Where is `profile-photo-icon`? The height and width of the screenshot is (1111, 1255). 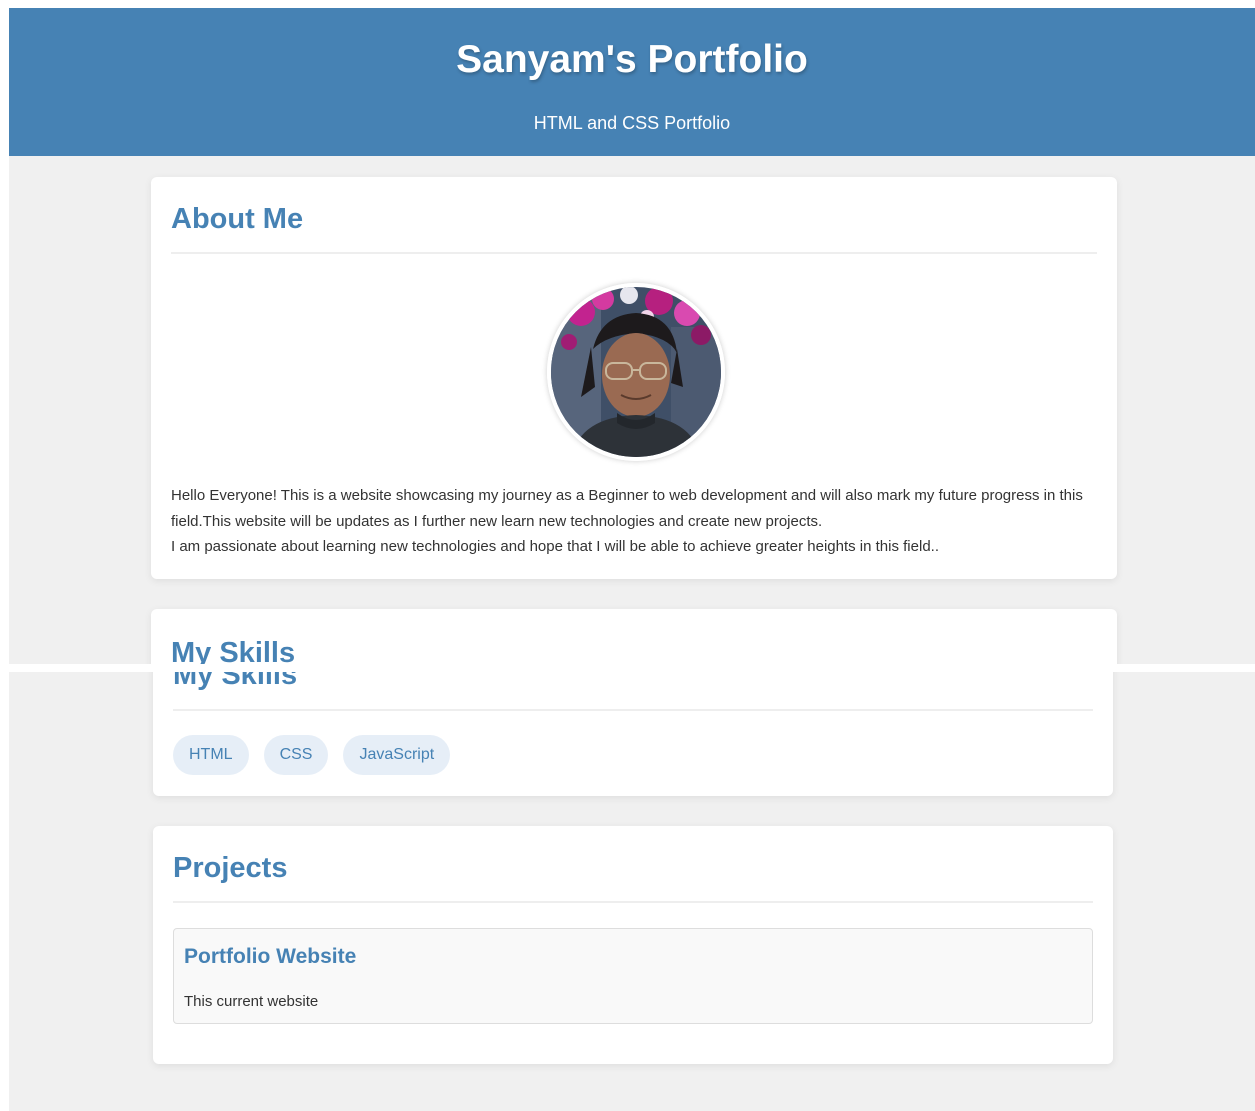
profile-photo-icon is located at coordinates (636, 372).